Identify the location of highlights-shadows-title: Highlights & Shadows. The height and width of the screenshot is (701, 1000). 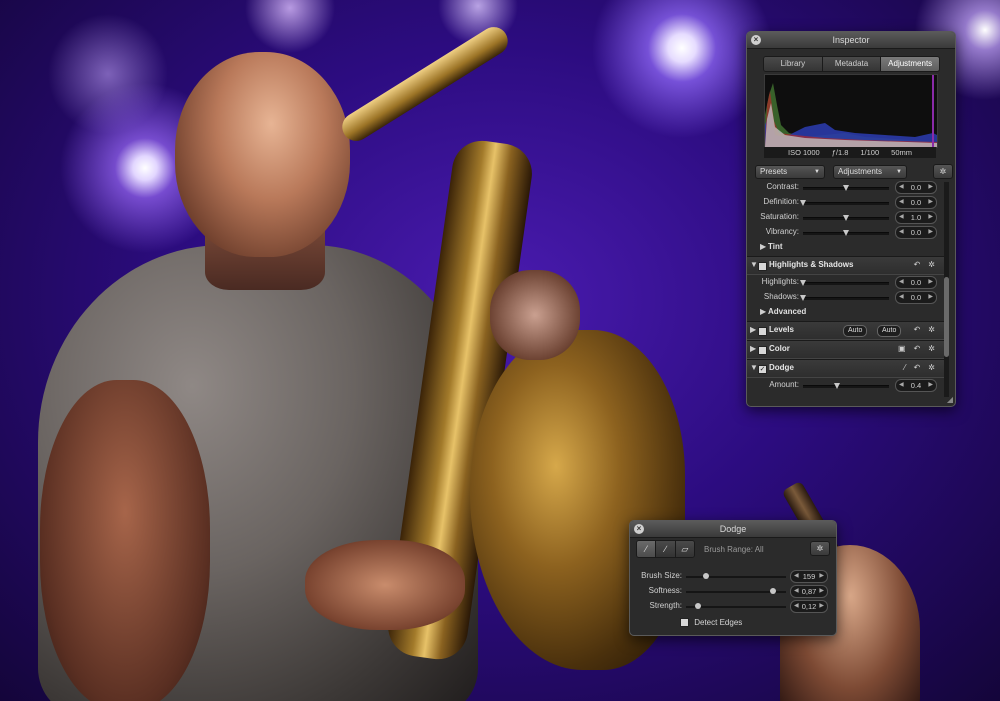
(811, 264).